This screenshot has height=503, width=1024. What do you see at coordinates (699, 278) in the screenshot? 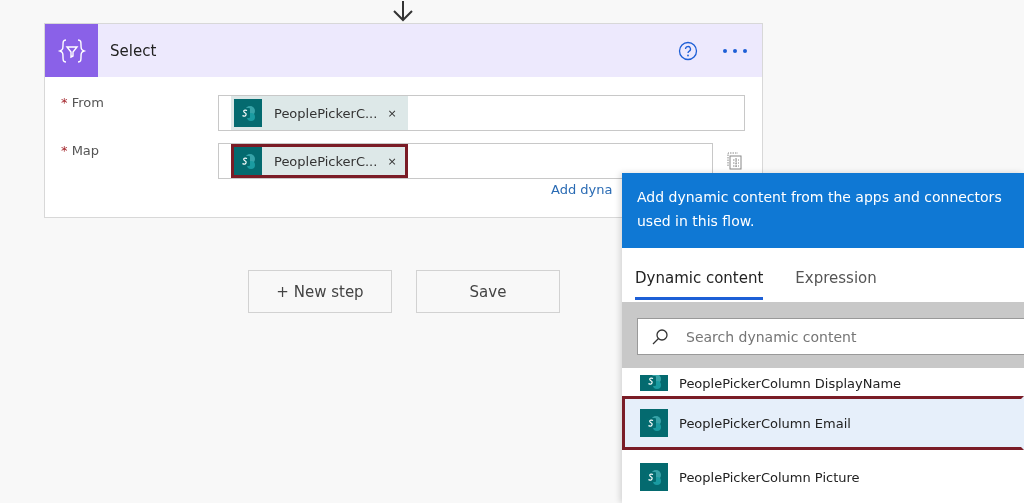
I see `panel-tab: Dynamic content` at bounding box center [699, 278].